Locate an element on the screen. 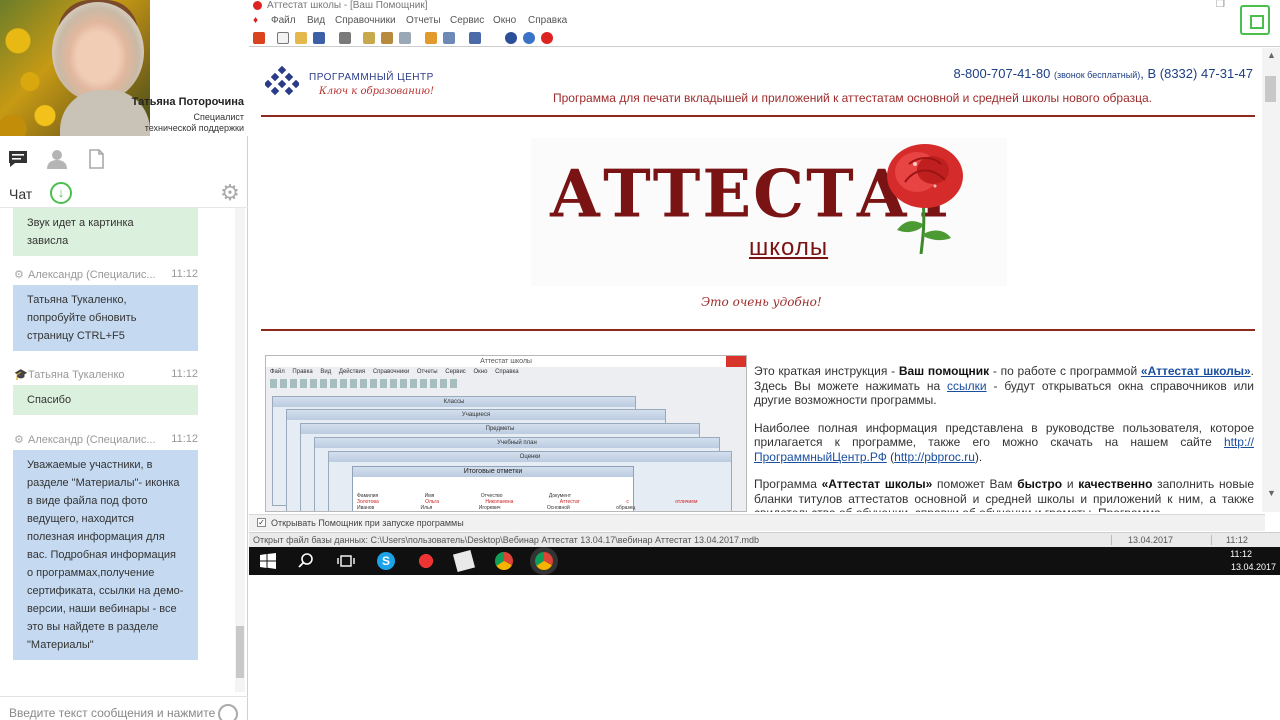 This screenshot has width=1280, height=720. emoji-icon is located at coordinates (228, 712).